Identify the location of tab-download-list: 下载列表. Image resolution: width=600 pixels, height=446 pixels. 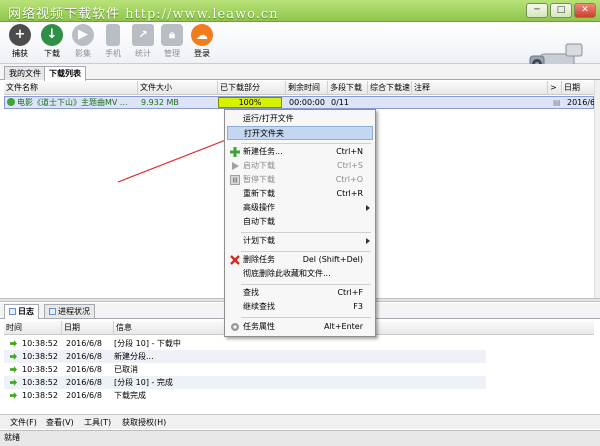
(65, 73).